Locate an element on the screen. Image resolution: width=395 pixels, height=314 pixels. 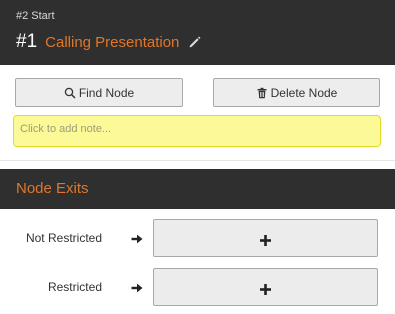
find-node-button: Find Node is located at coordinates (99, 92).